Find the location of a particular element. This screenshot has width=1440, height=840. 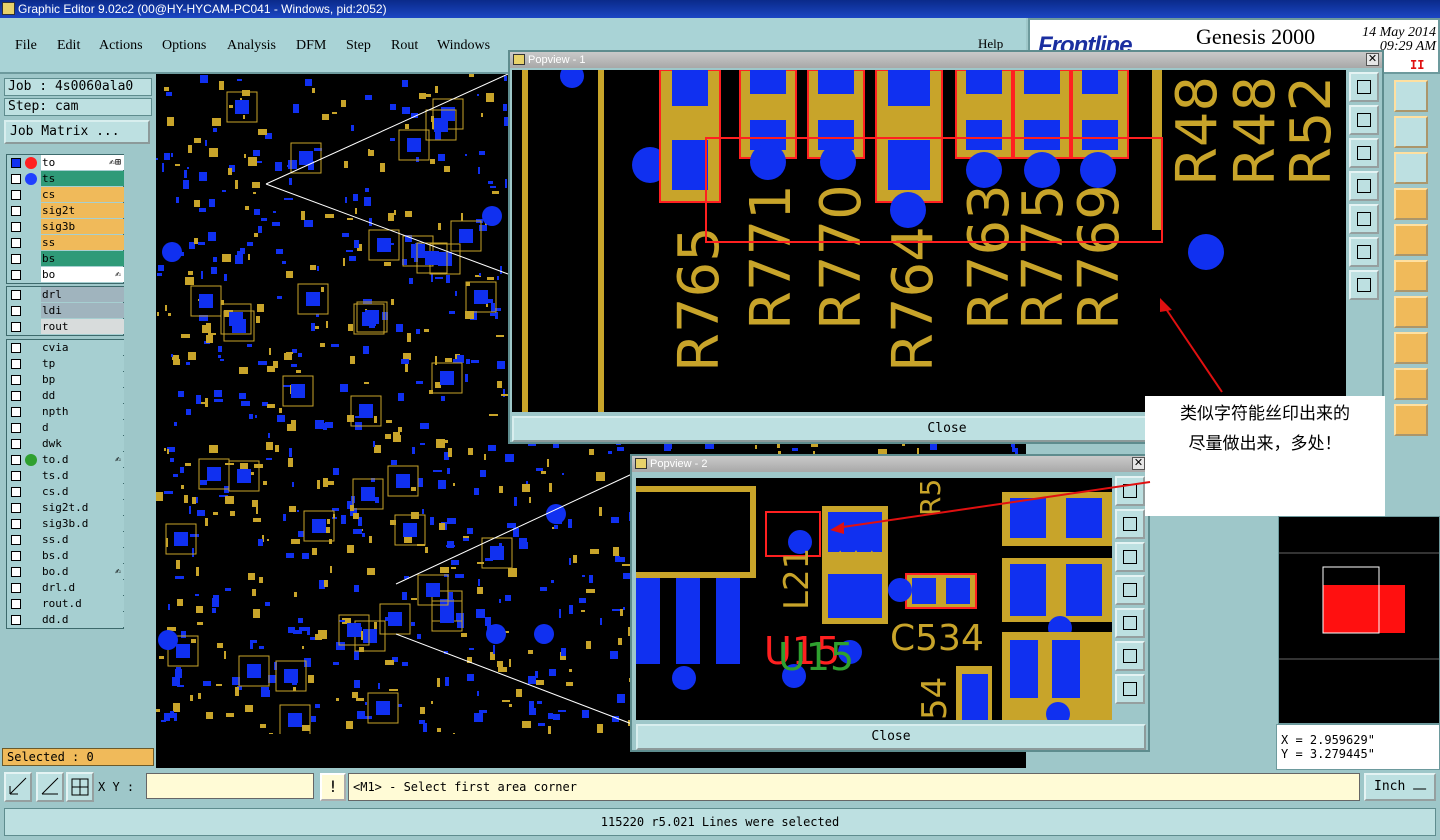

layer-row-ts-d: ts.d is located at coordinates (65, 476).